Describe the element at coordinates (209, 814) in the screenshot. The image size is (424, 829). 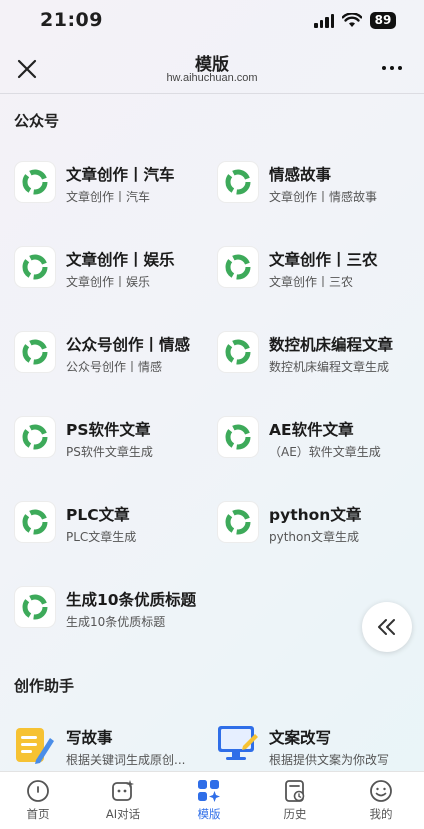
I see `tab-label: 模版` at that location.